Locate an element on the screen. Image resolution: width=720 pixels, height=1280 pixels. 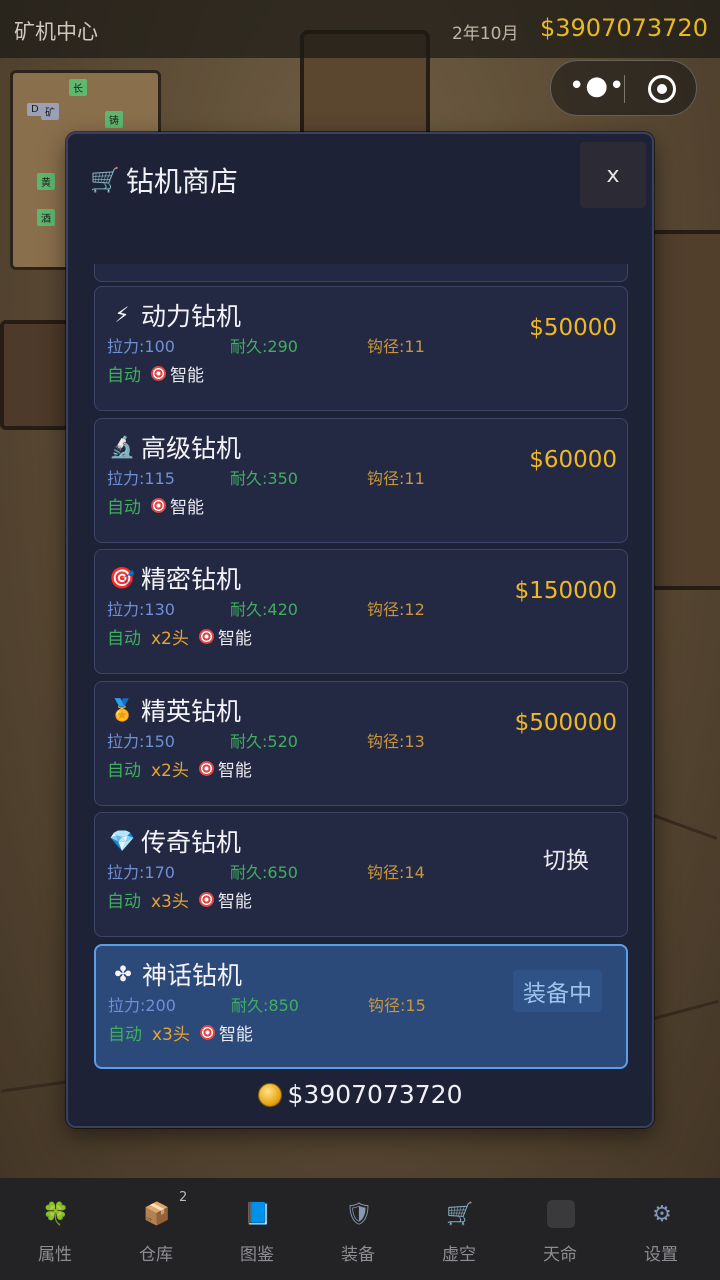
tag-heads: x3头 is located at coordinates (170, 902).